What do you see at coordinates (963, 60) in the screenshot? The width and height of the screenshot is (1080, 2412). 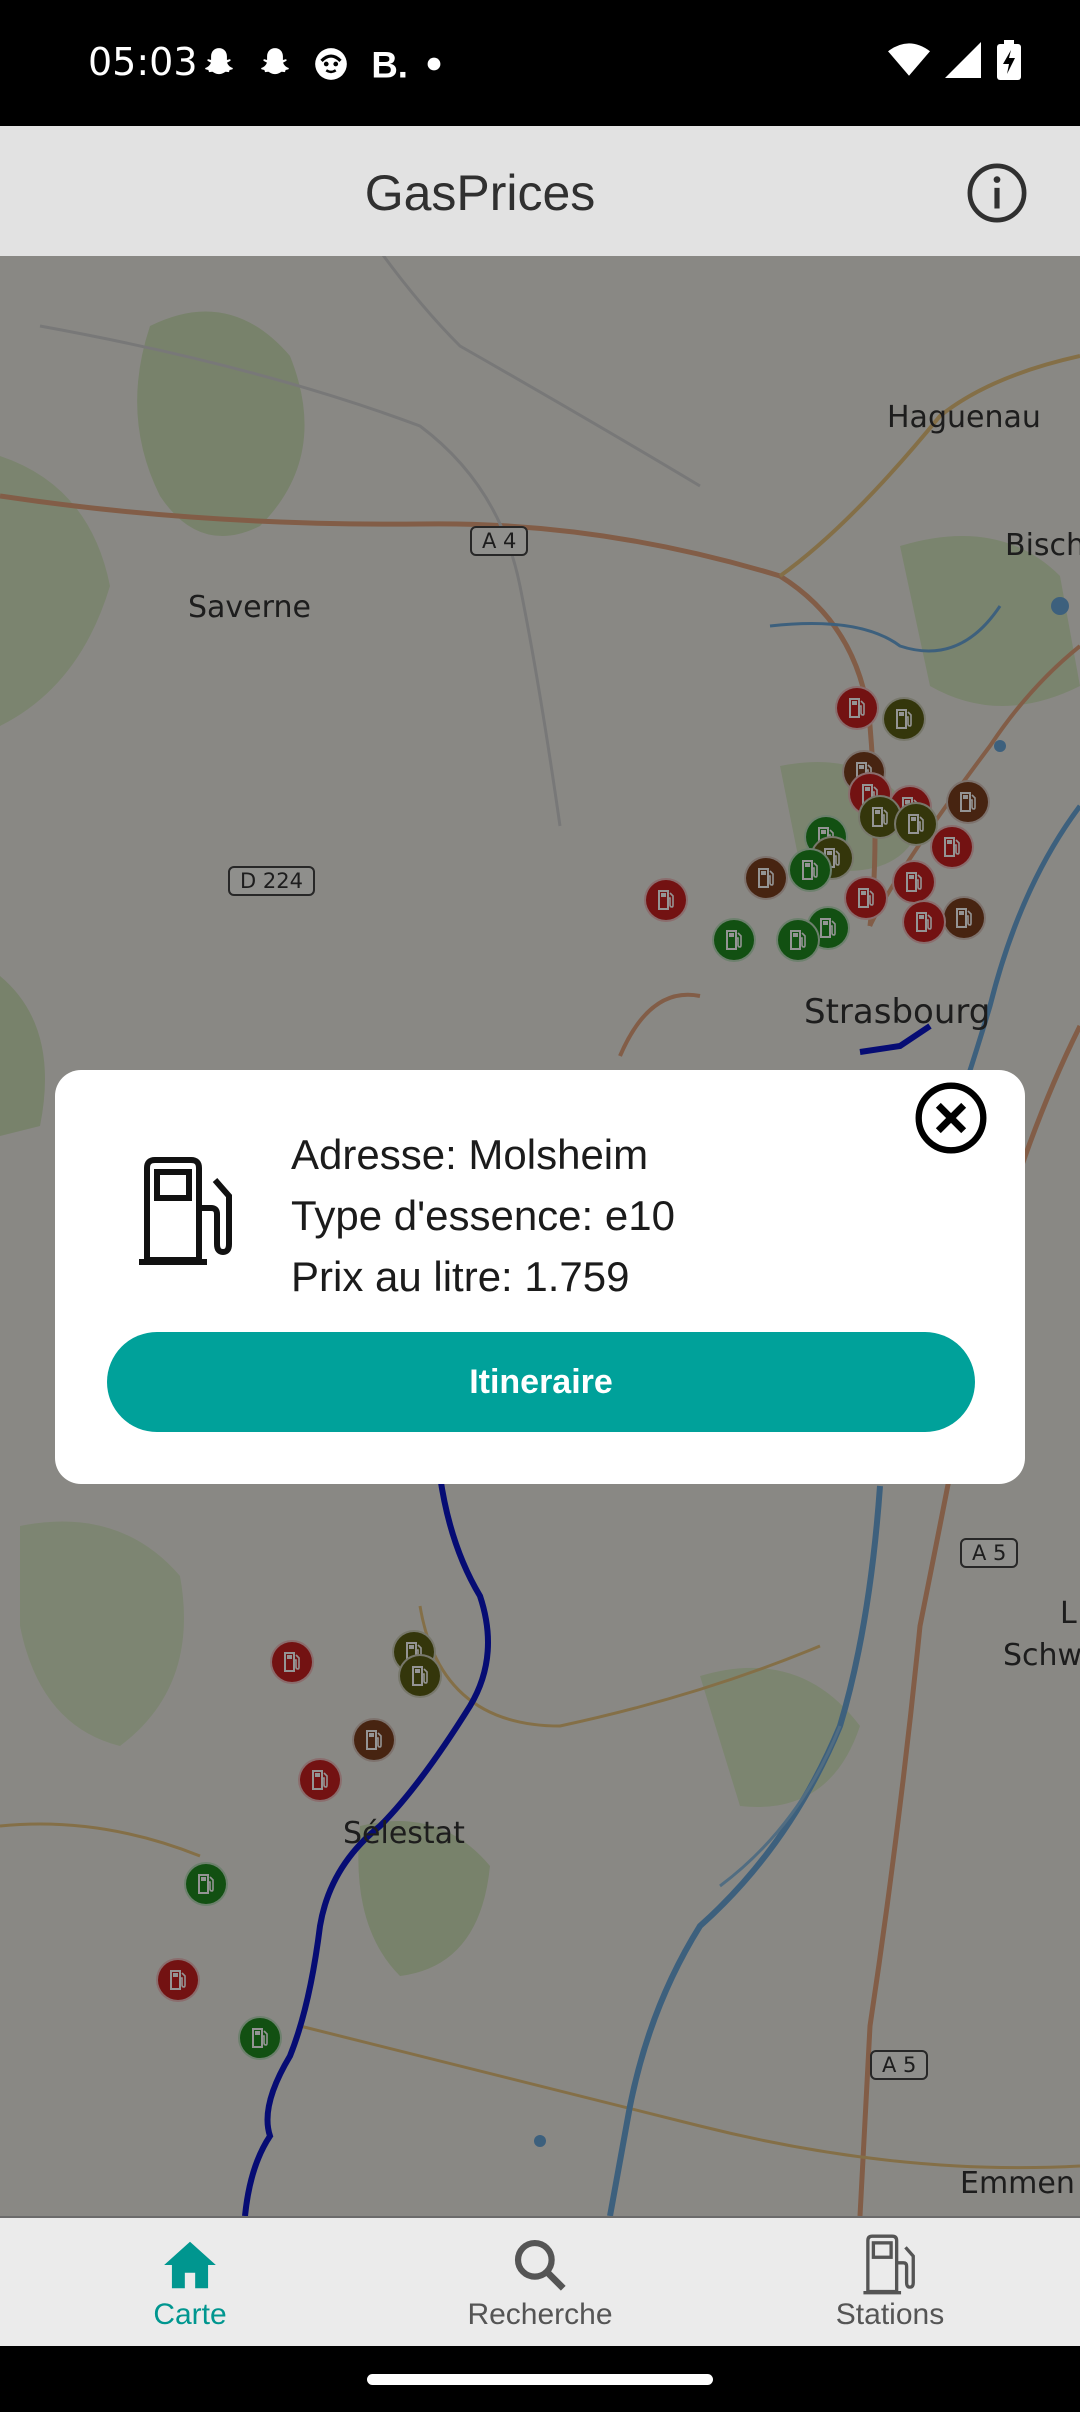 I see `signal-icon` at bounding box center [963, 60].